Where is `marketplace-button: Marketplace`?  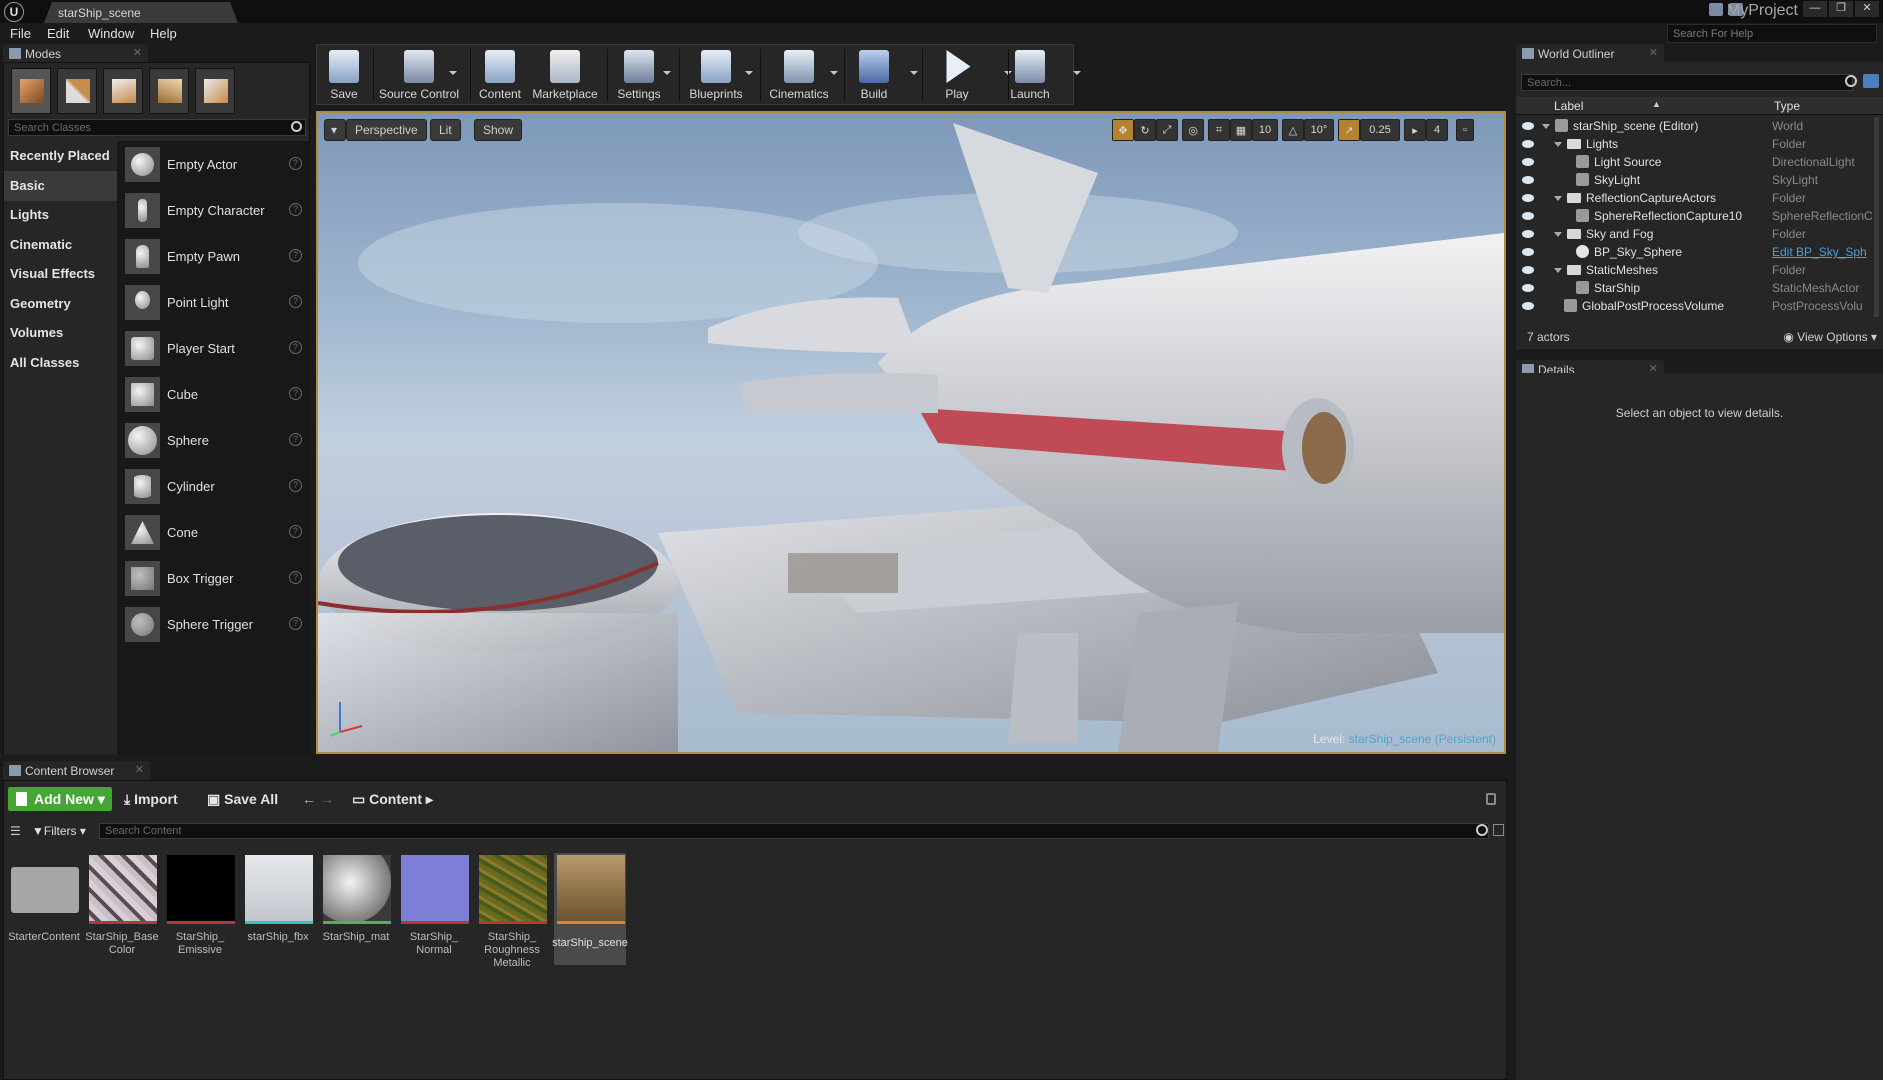
marketplace-button: Marketplace is located at coordinates (565, 75).